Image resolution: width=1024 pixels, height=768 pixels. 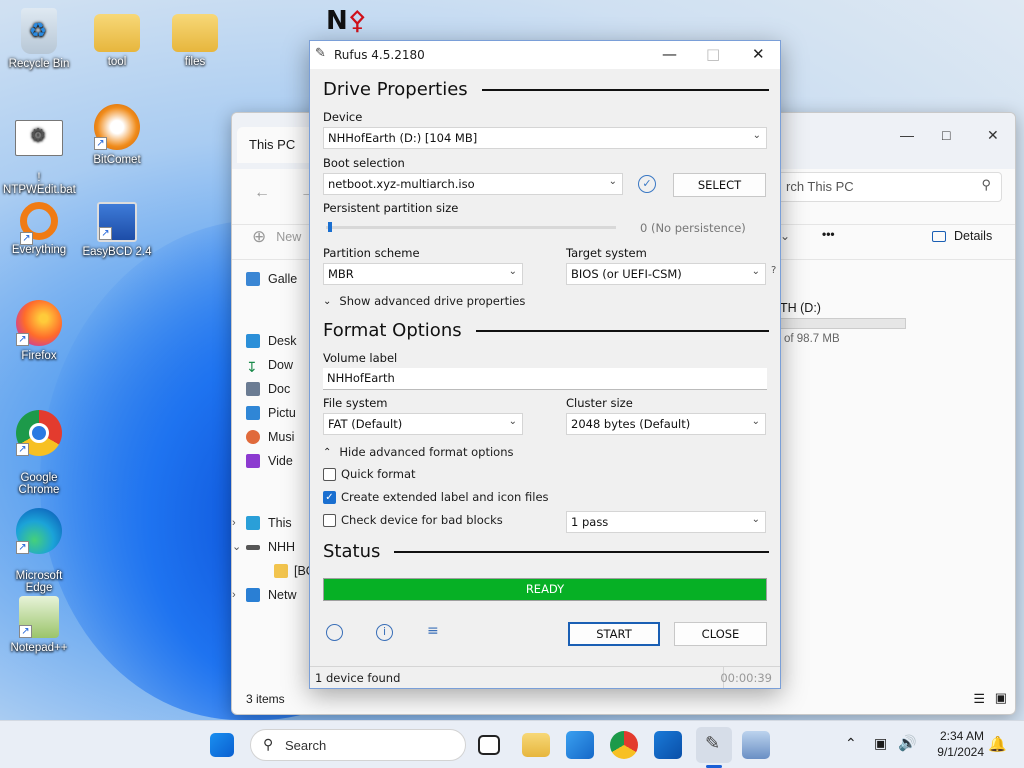 I want to click on details-pane-icon, so click(x=939, y=236).